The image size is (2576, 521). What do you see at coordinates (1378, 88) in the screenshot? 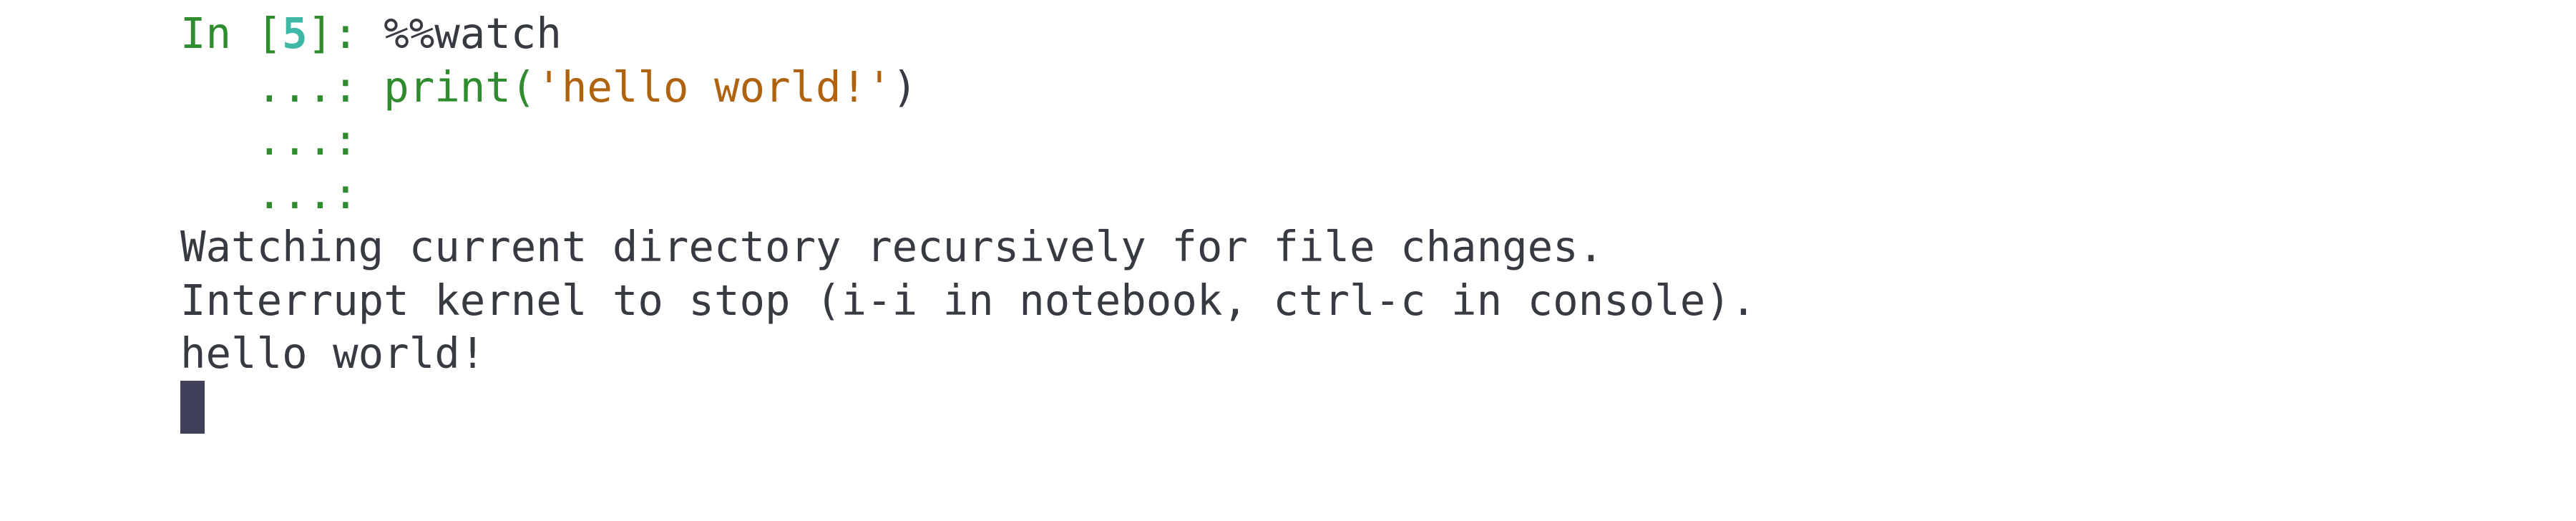
I see `input-line-2: ...: print('hello world!')` at bounding box center [1378, 88].